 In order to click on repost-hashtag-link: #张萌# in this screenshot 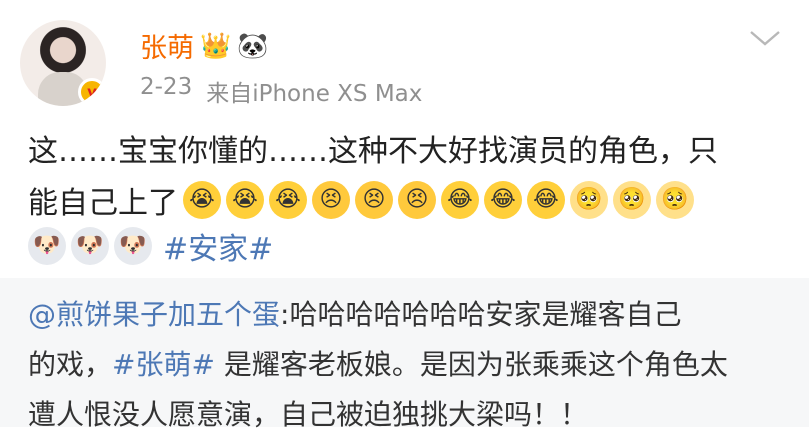, I will do `click(163, 364)`.